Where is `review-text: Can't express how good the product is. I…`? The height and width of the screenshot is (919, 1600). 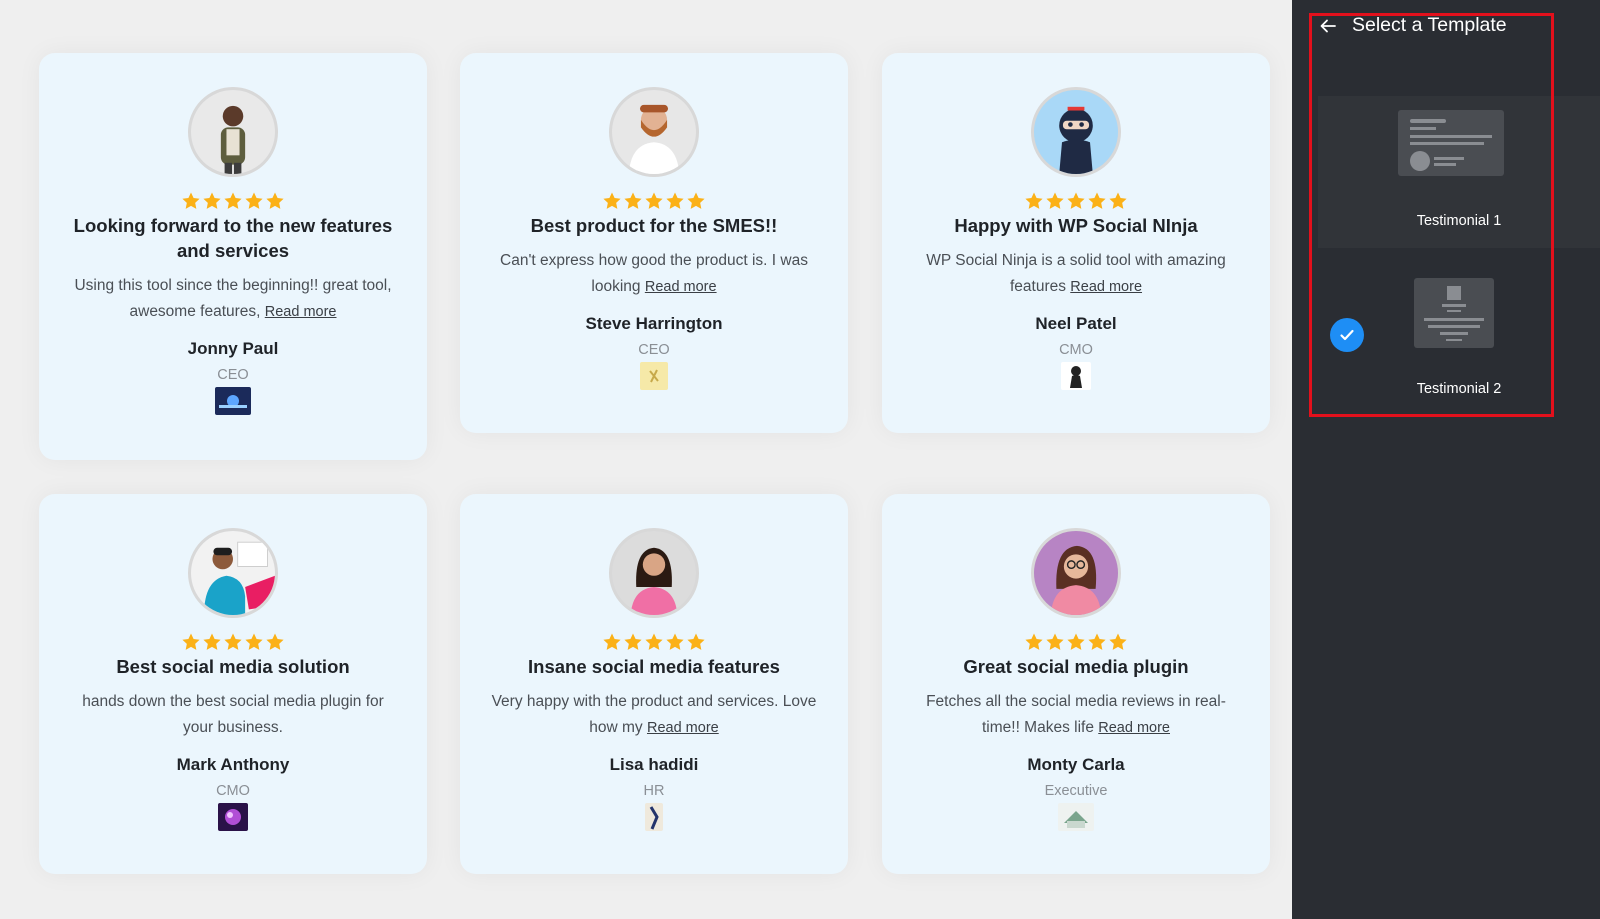 review-text: Can't express how good the product is. I… is located at coordinates (654, 274).